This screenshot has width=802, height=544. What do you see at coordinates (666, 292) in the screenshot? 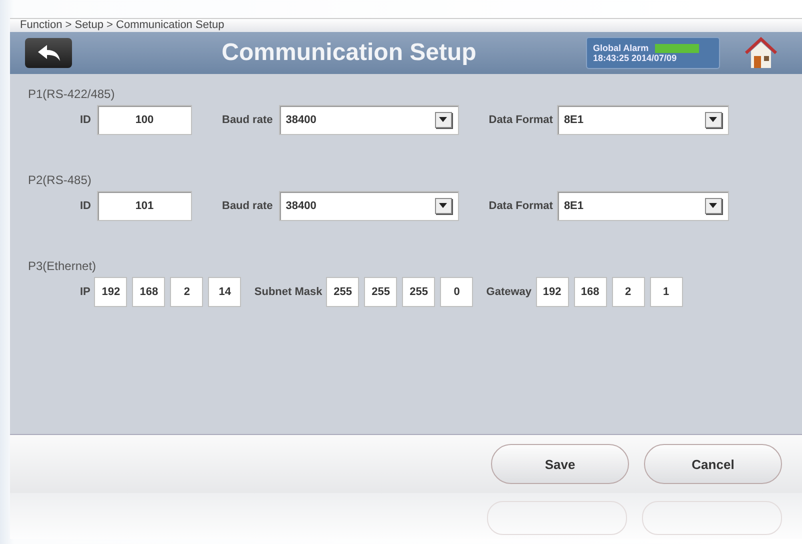
I see `octet-field: 1` at bounding box center [666, 292].